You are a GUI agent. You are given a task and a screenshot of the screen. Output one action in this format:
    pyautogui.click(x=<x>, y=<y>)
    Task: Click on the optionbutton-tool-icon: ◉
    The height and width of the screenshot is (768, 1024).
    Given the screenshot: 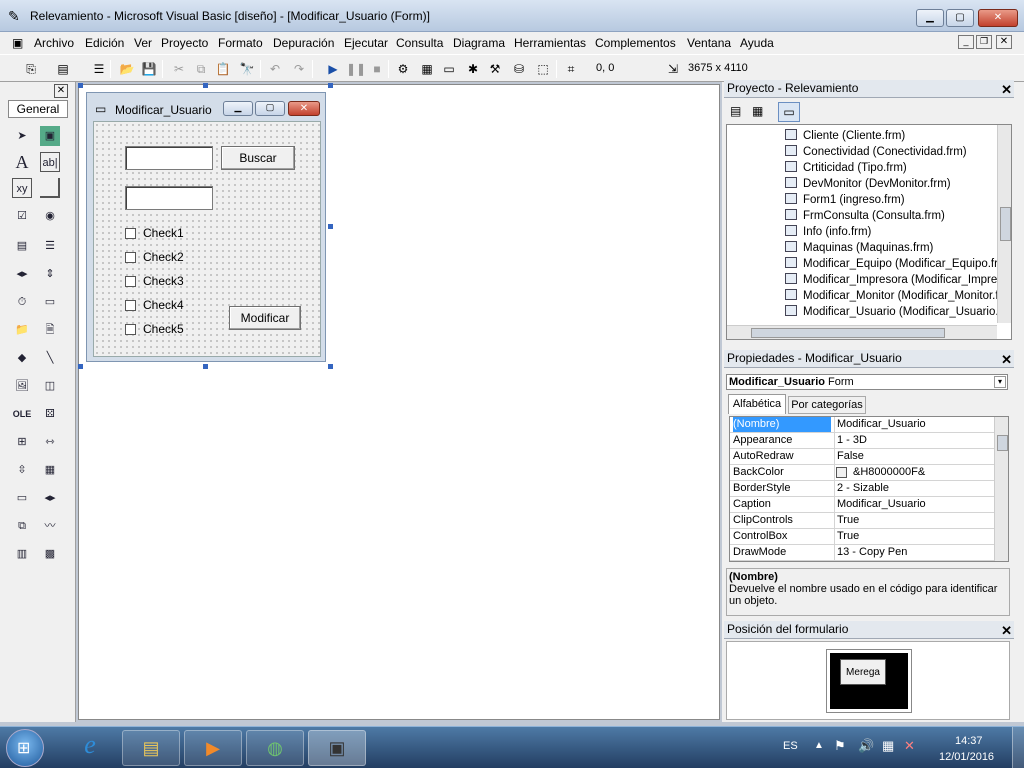 What is the action you would take?
    pyautogui.click(x=50, y=216)
    